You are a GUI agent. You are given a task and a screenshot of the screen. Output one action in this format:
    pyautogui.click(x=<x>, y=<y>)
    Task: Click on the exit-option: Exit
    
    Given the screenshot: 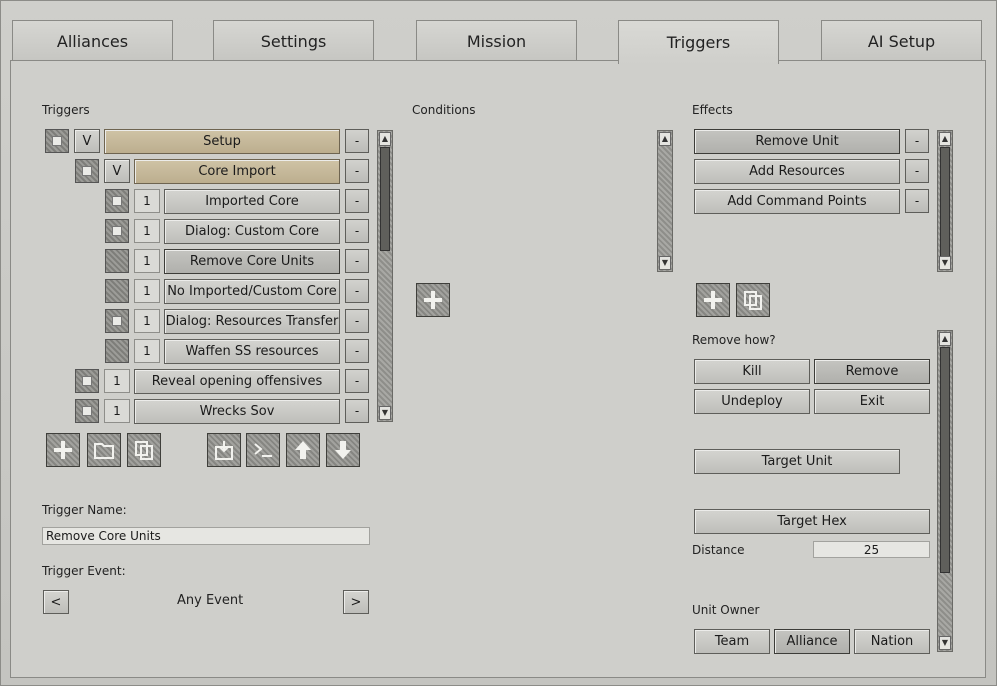 What is the action you would take?
    pyautogui.click(x=872, y=401)
    